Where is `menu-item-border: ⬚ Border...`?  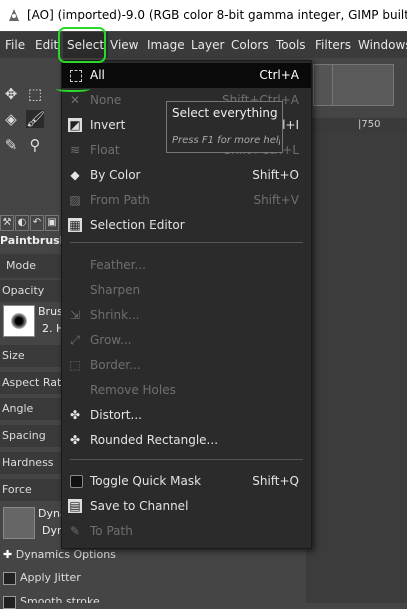 menu-item-border: ⬚ Border... is located at coordinates (186, 365).